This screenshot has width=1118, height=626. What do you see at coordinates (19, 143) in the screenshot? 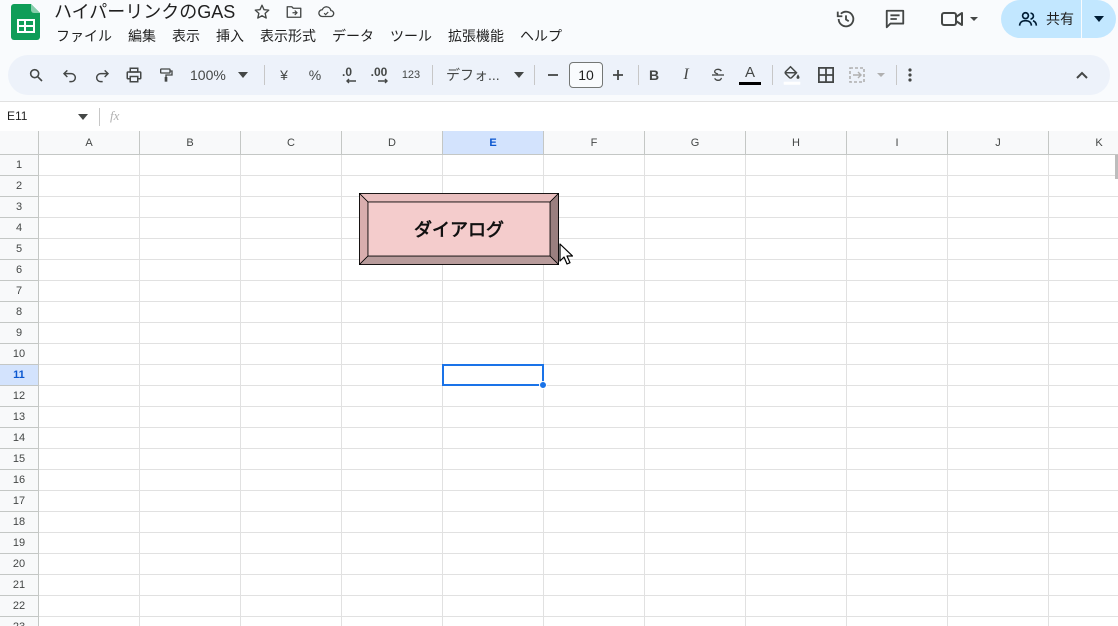
I see `select-all-corner` at bounding box center [19, 143].